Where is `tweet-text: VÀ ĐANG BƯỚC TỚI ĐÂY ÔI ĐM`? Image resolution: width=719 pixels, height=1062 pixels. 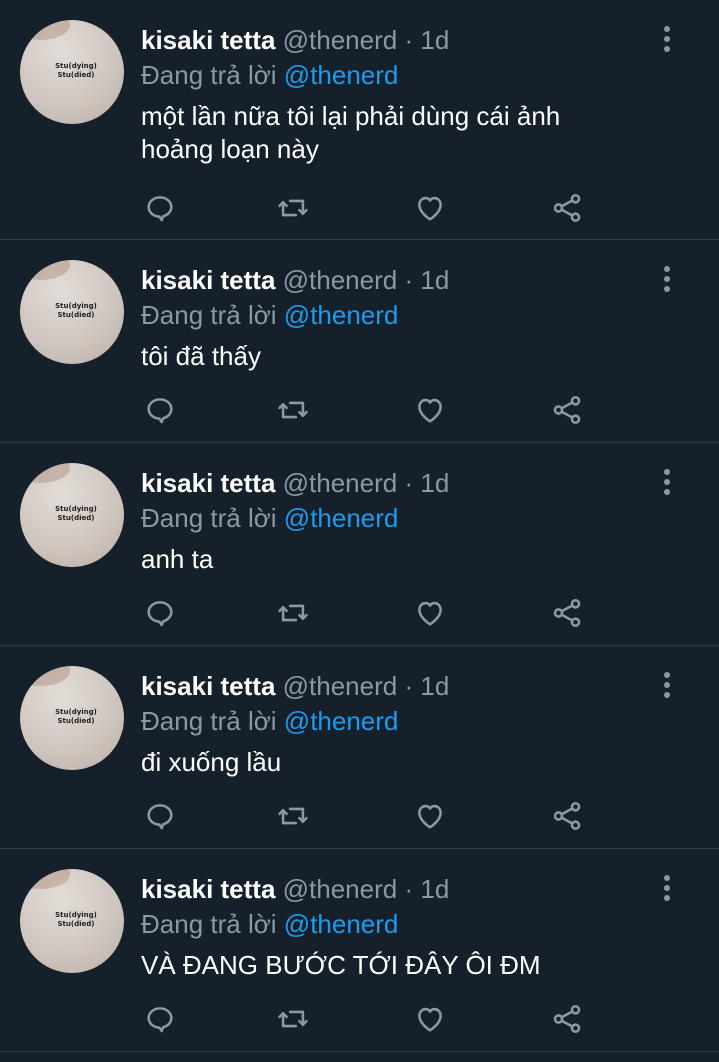 tweet-text: VÀ ĐANG BƯỚC TỚI ĐÂY ÔI ĐM is located at coordinates (341, 965).